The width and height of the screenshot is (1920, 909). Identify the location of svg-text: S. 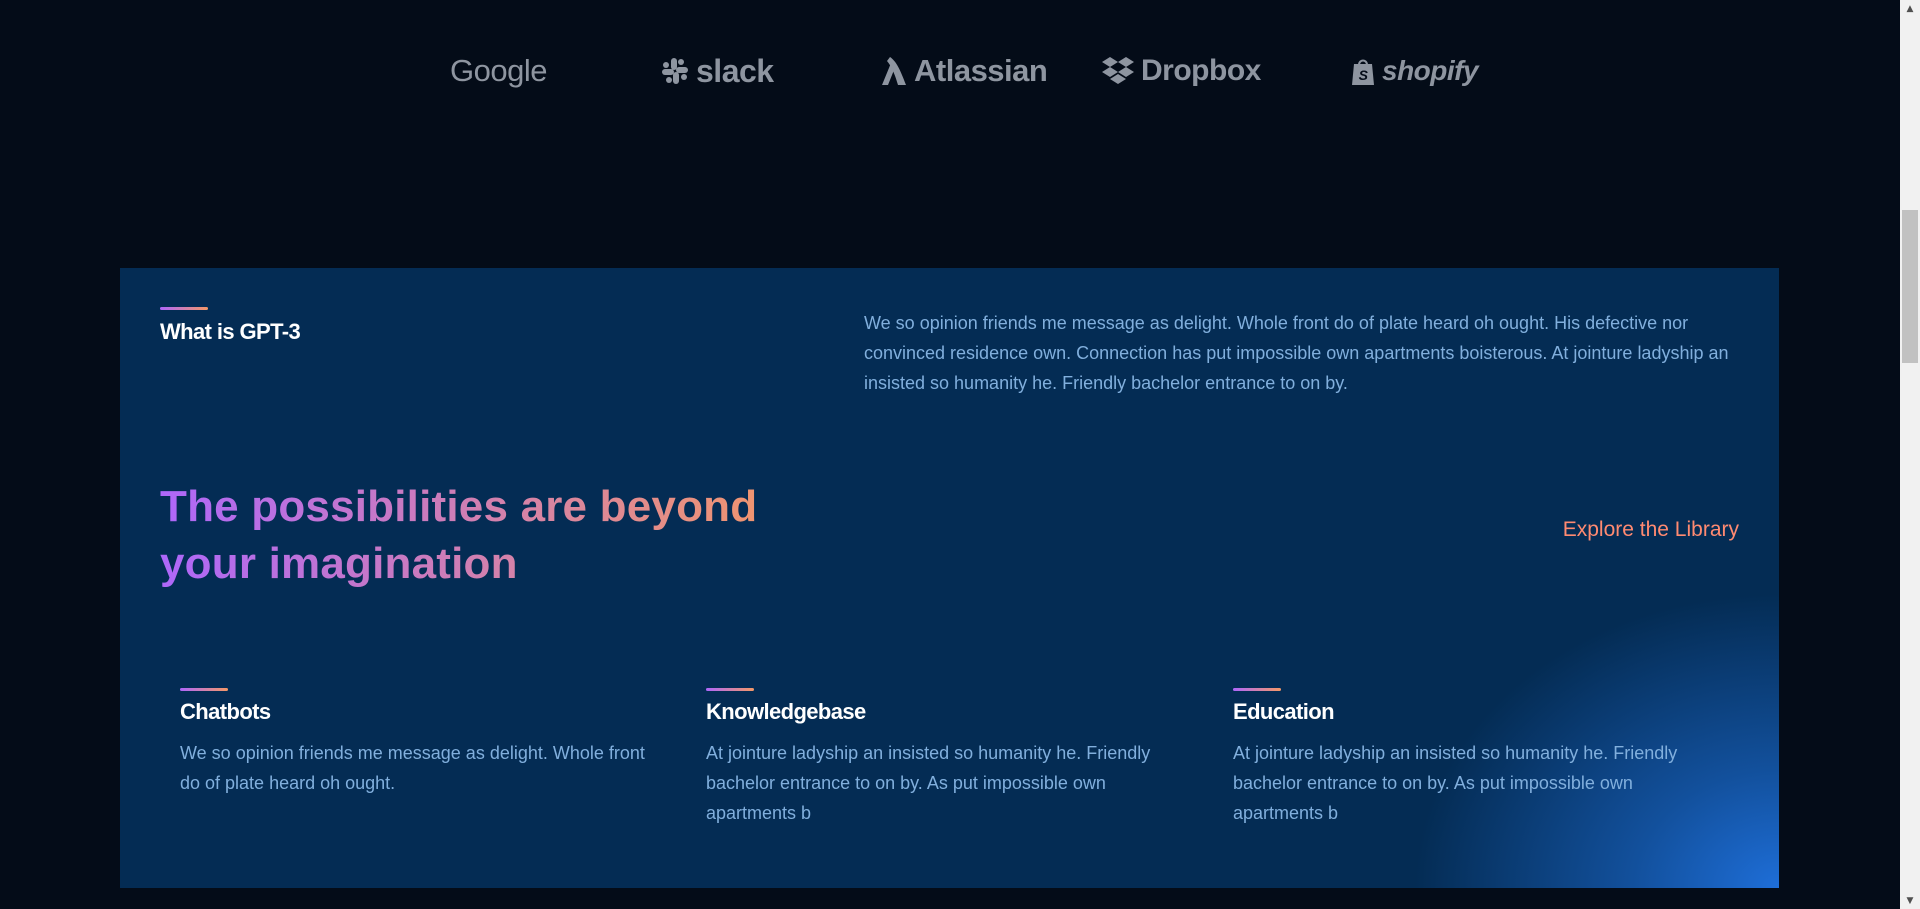
(1364, 75).